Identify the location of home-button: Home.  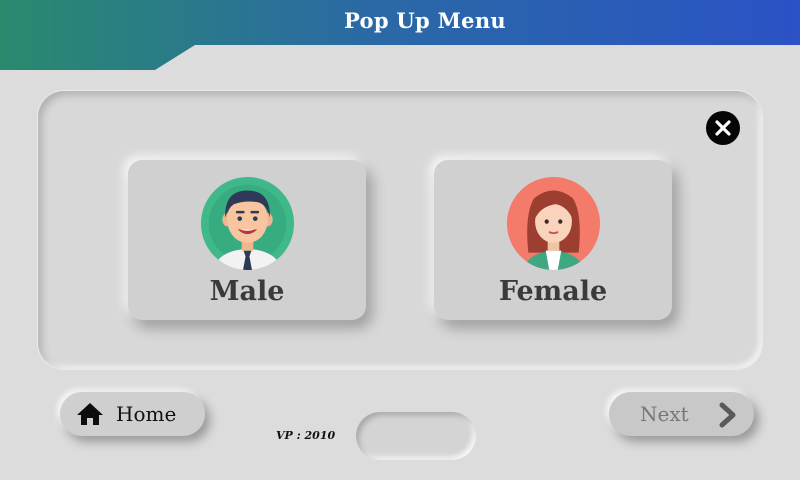
(132, 414).